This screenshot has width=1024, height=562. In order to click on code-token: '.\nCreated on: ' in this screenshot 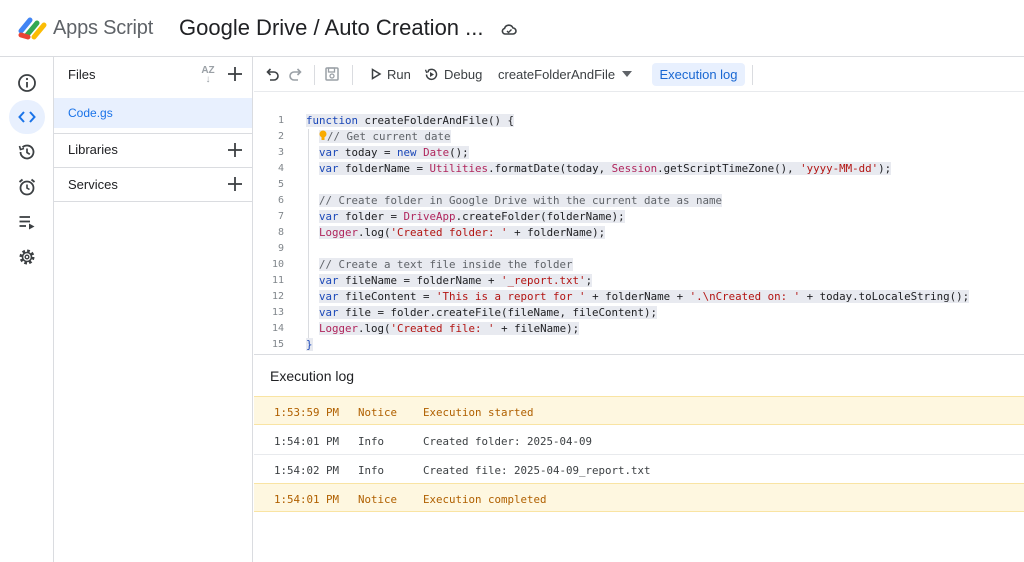, I will do `click(745, 296)`.